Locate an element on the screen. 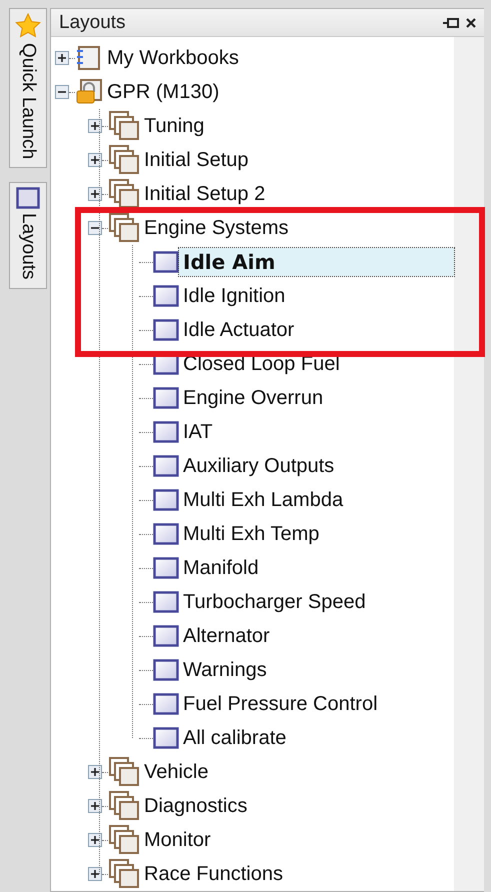 The height and width of the screenshot is (892, 491). tree-item: Multi Exh Lambda is located at coordinates (263, 500).